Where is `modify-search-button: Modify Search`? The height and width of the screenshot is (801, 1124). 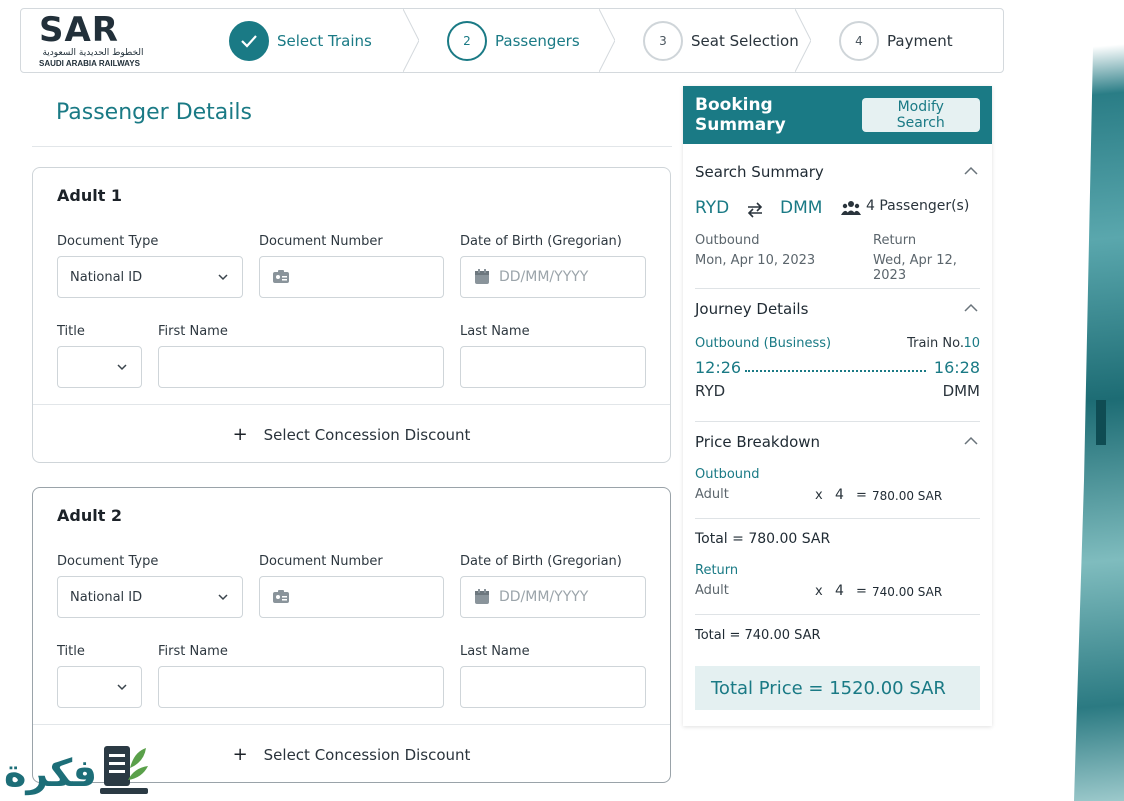
modify-search-button: Modify Search is located at coordinates (920, 115).